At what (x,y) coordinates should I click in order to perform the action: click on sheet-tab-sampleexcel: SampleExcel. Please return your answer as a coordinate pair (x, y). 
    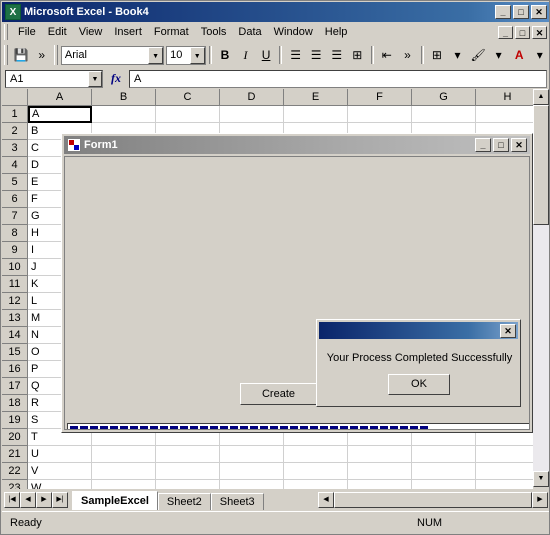
    Looking at the image, I should click on (115, 500).